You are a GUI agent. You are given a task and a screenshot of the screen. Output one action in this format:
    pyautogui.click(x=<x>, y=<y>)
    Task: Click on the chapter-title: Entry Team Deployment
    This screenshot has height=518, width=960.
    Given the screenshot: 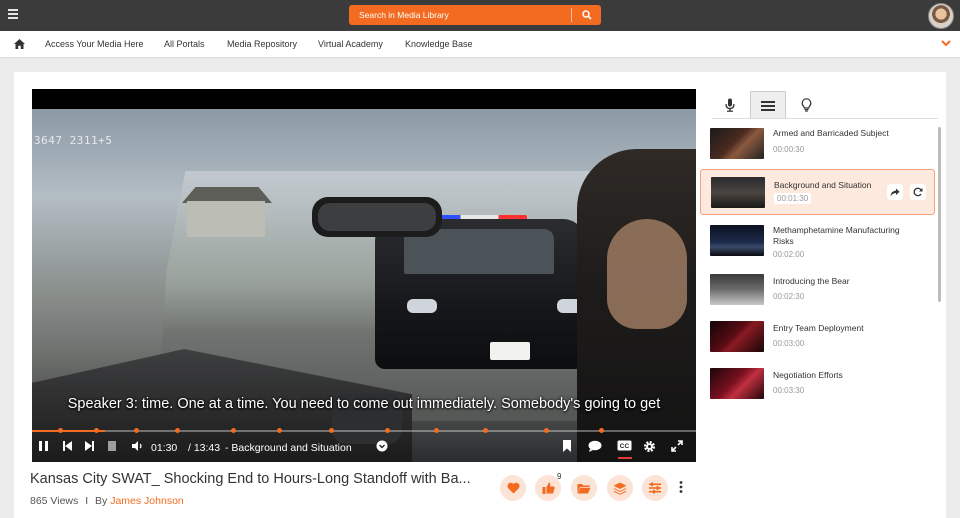 What is the action you would take?
    pyautogui.click(x=818, y=328)
    